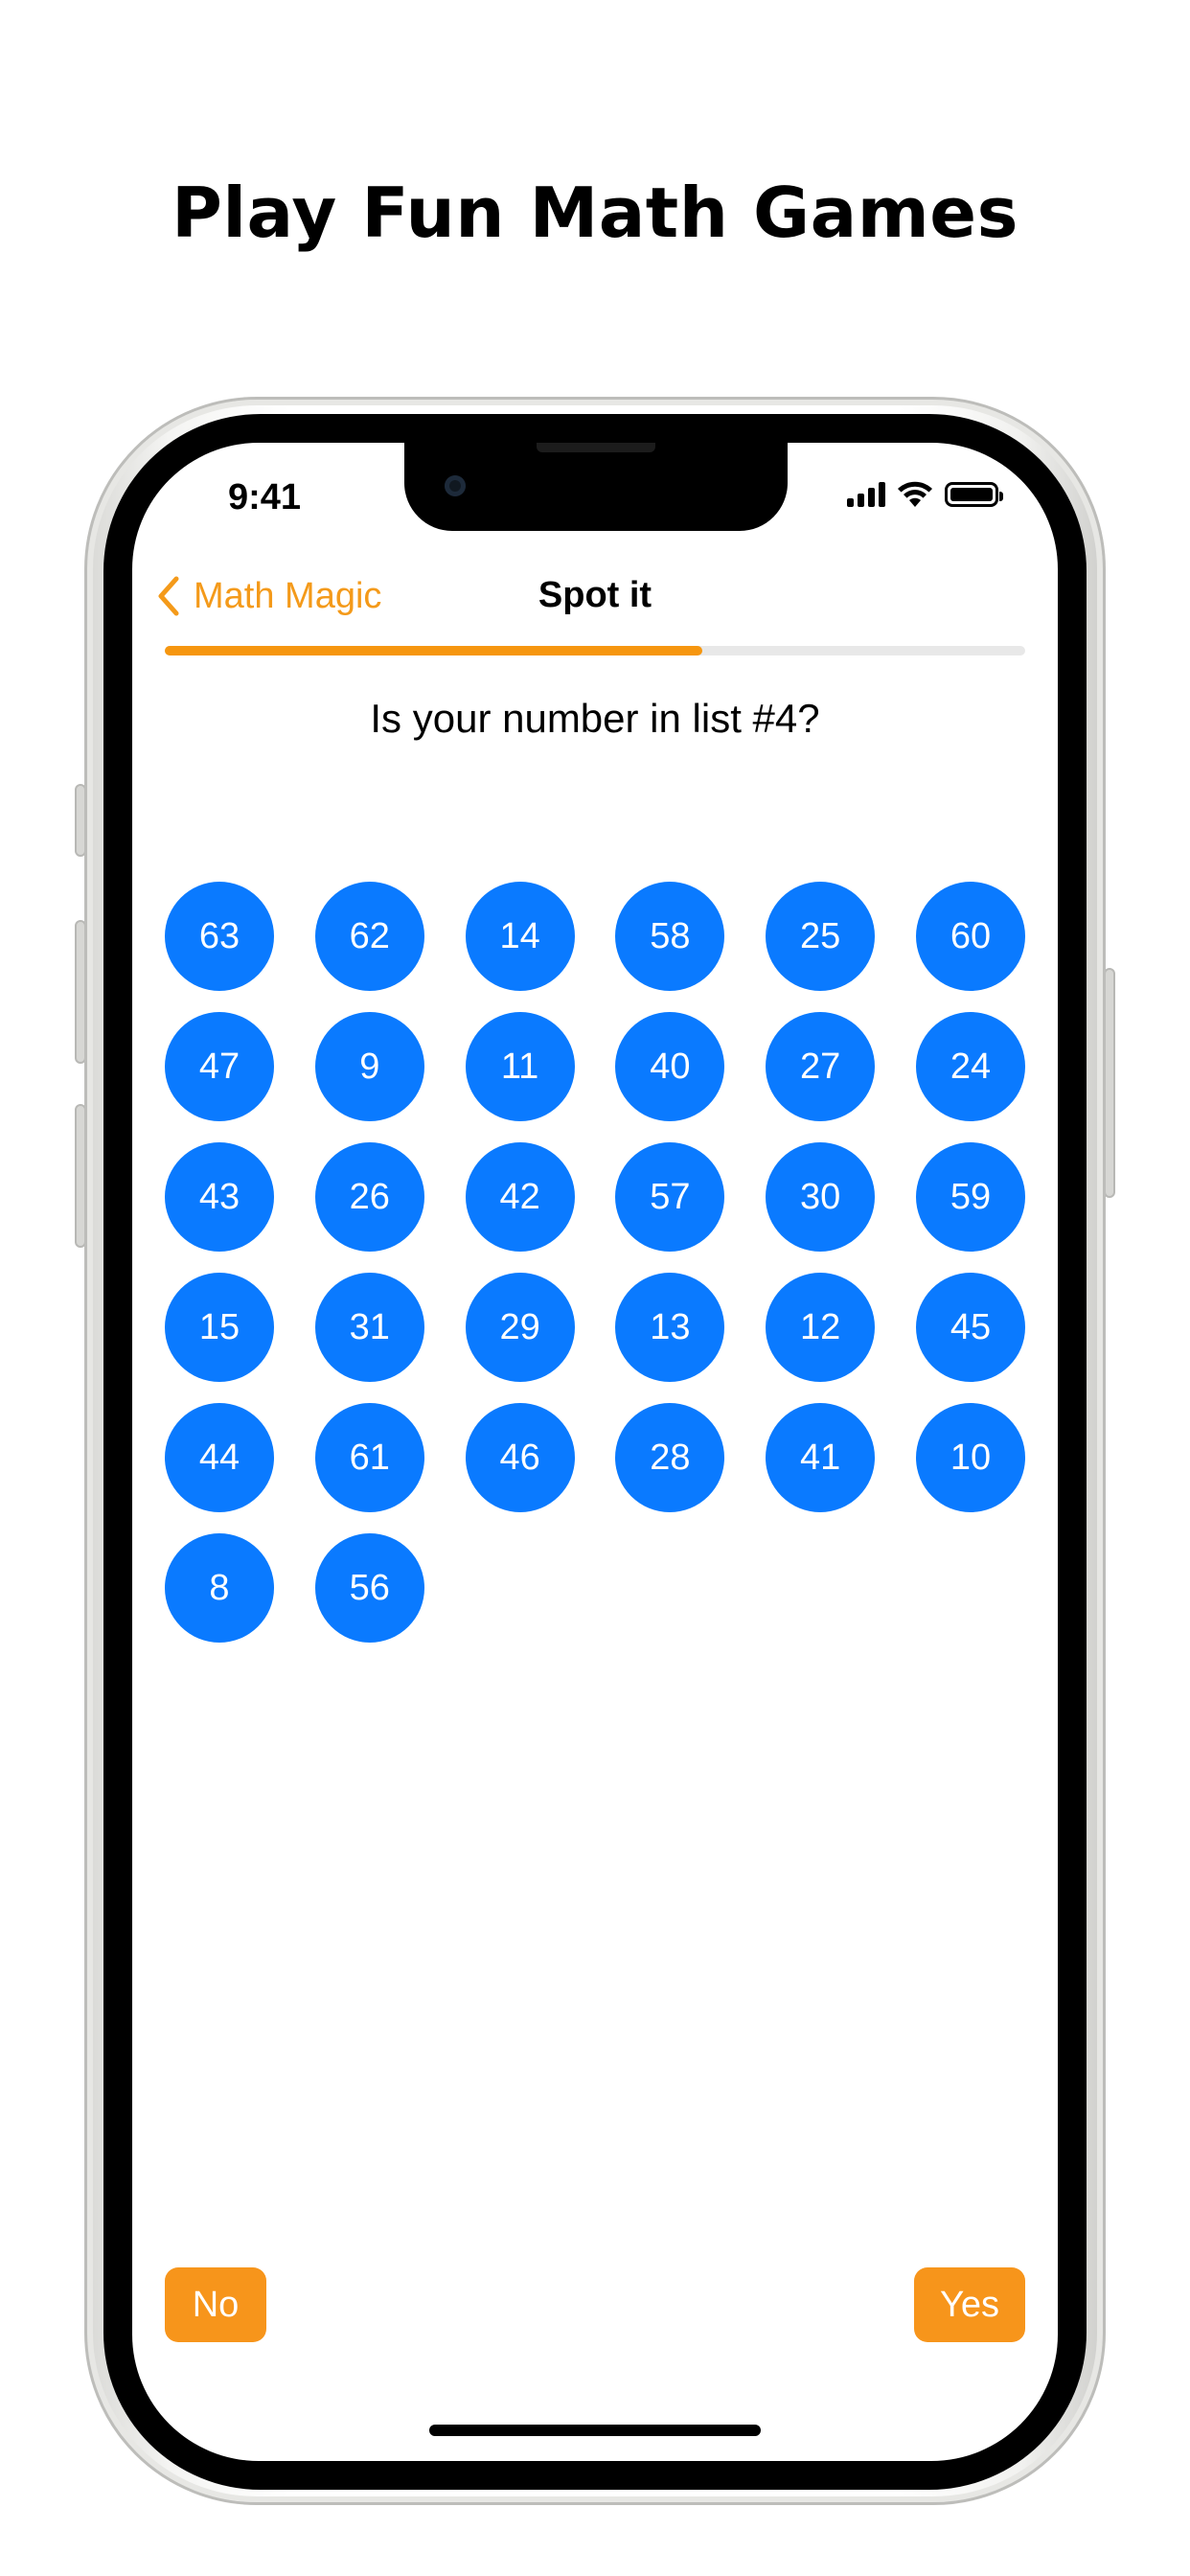  What do you see at coordinates (670, 936) in the screenshot?
I see `number-bubble: 58` at bounding box center [670, 936].